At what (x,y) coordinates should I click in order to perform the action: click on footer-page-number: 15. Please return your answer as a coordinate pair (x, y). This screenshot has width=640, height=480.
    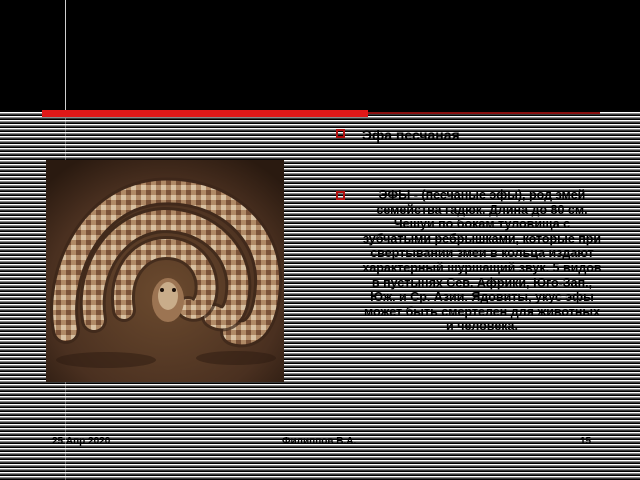
    Looking at the image, I should click on (586, 441).